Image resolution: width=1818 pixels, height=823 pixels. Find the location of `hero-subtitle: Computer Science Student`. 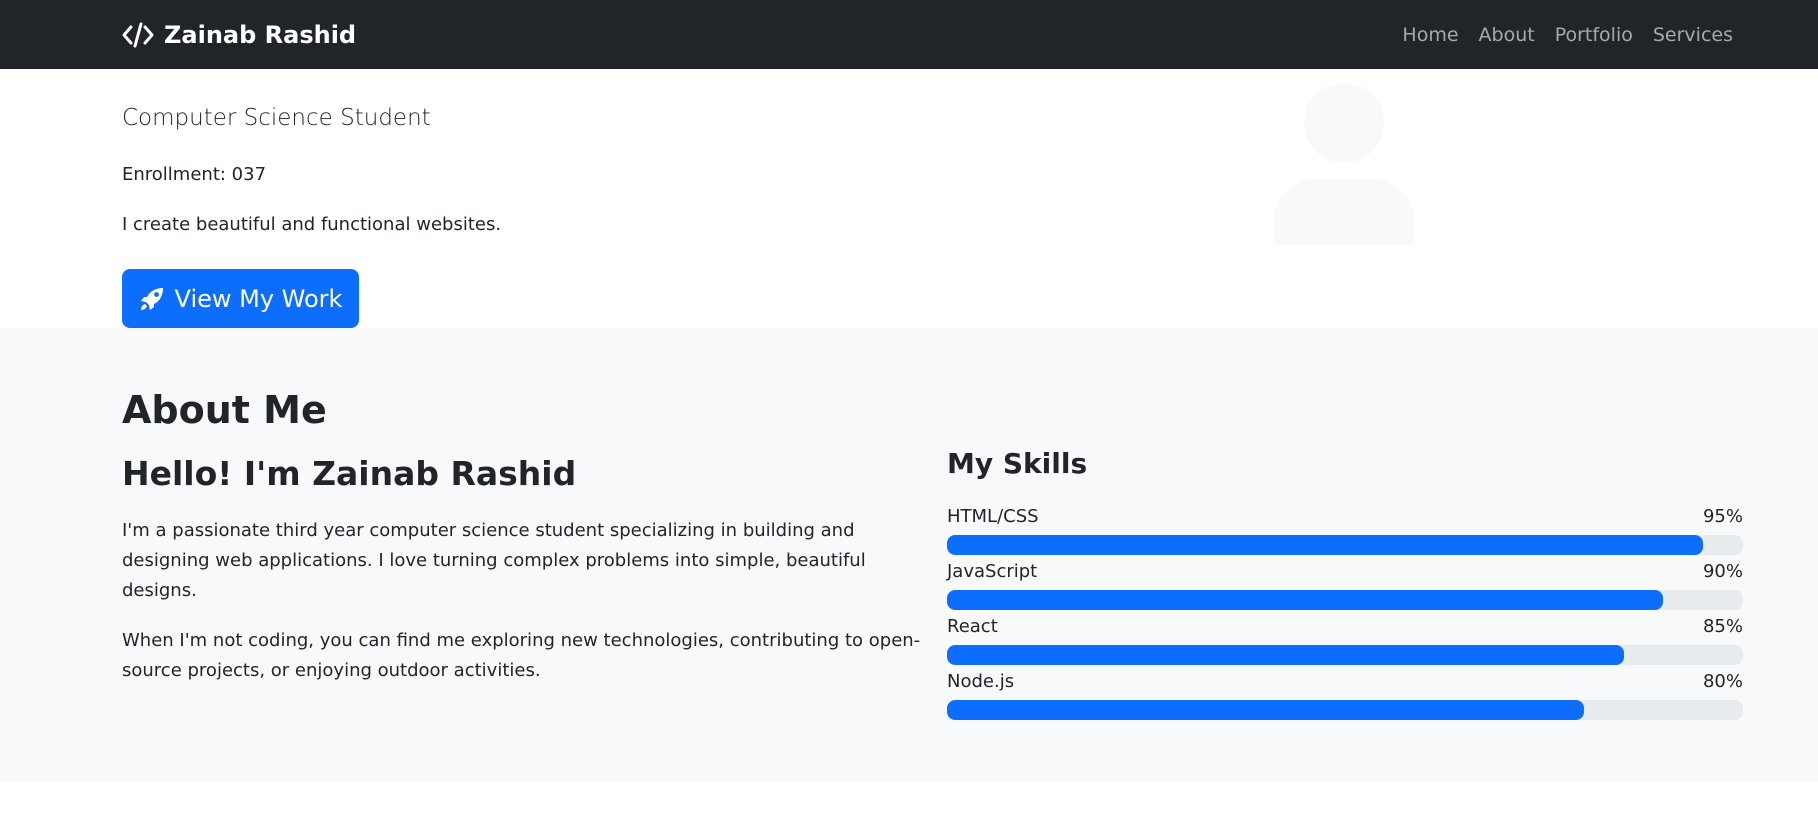

hero-subtitle: Computer Science Student is located at coordinates (276, 118).